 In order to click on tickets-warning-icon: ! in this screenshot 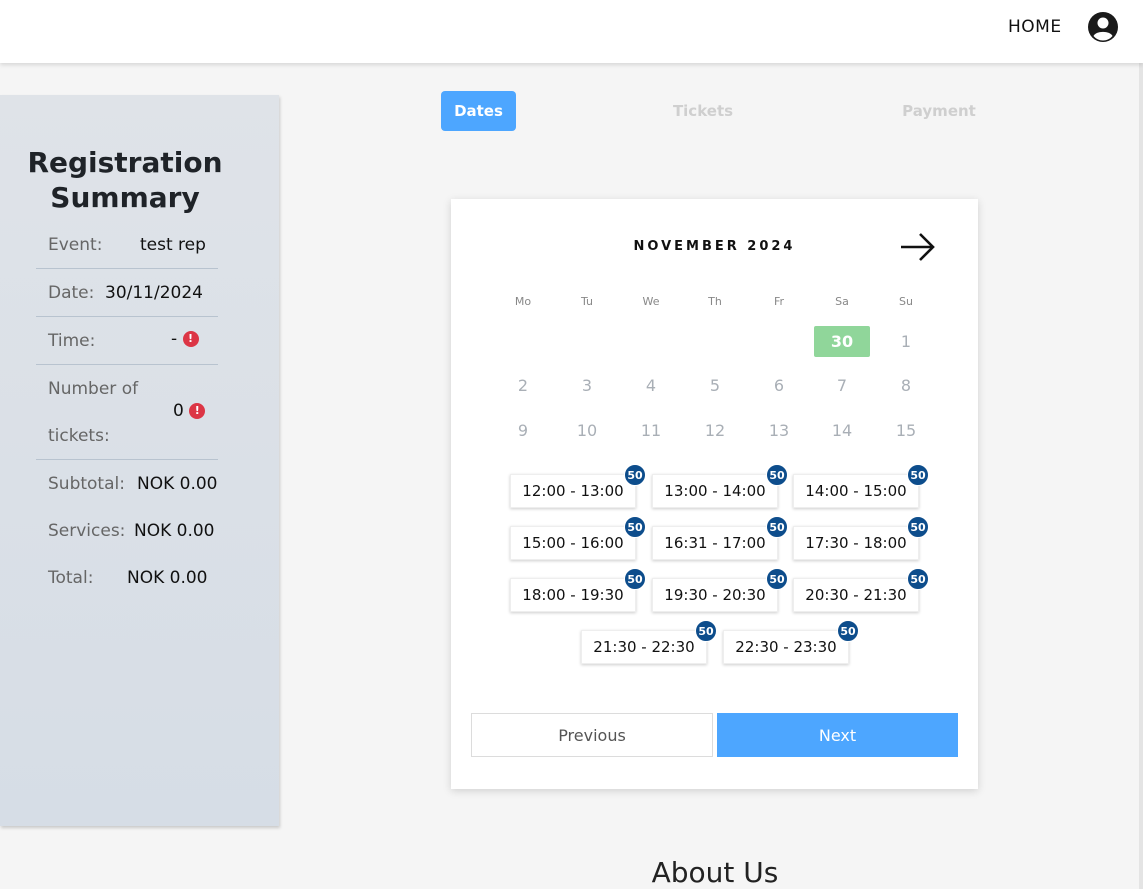, I will do `click(197, 411)`.